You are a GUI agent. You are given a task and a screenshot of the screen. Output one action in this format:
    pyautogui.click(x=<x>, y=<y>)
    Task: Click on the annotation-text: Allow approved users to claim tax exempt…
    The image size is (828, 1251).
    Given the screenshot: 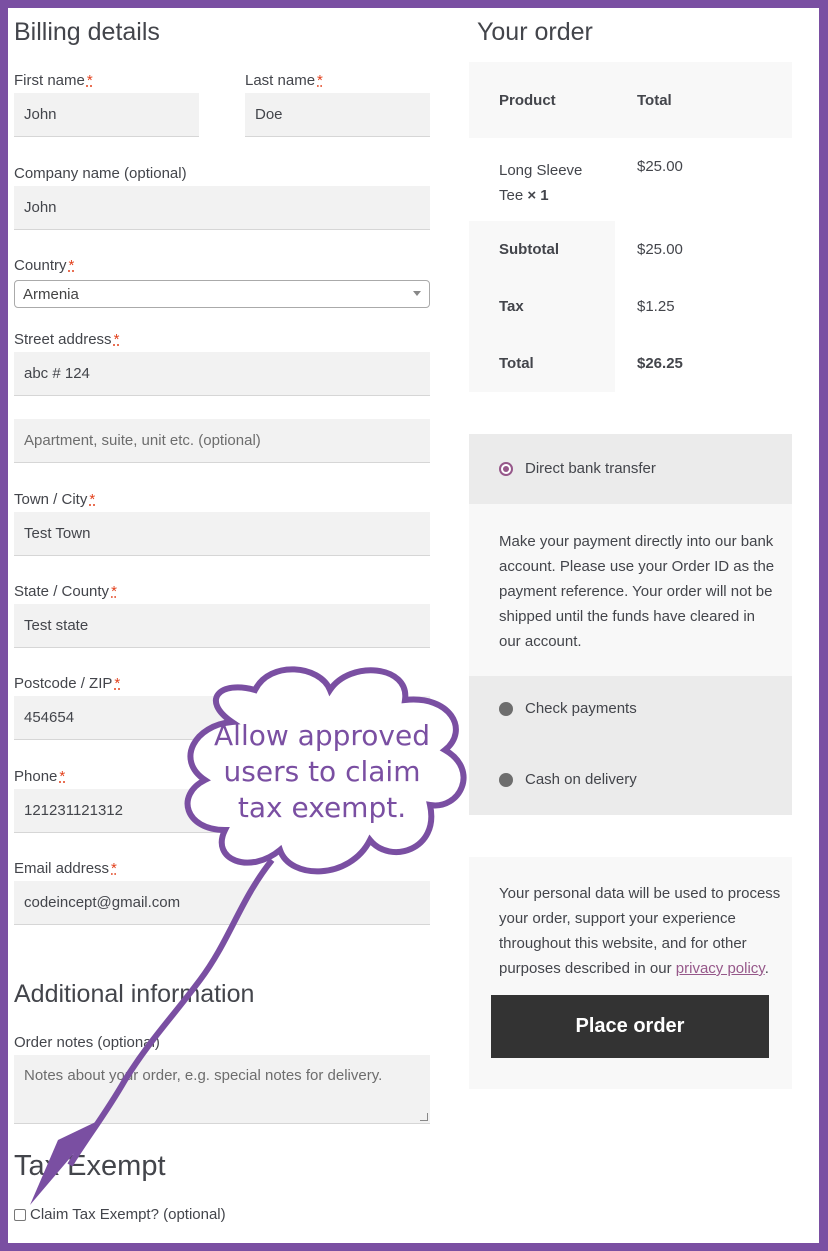 What is the action you would take?
    pyautogui.click(x=322, y=771)
    